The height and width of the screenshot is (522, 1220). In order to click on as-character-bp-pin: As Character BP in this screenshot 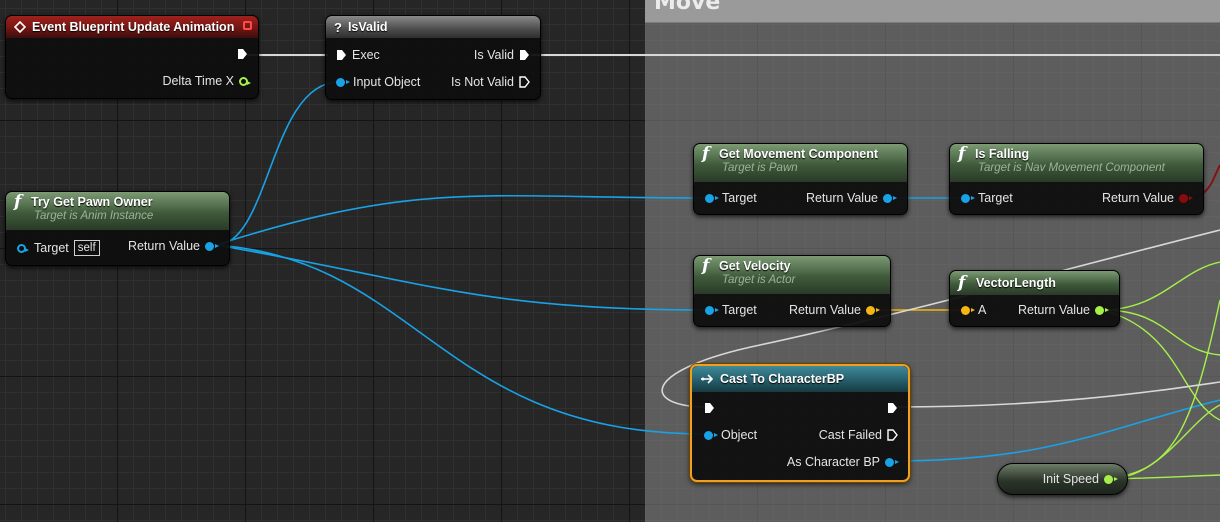, I will do `click(842, 462)`.